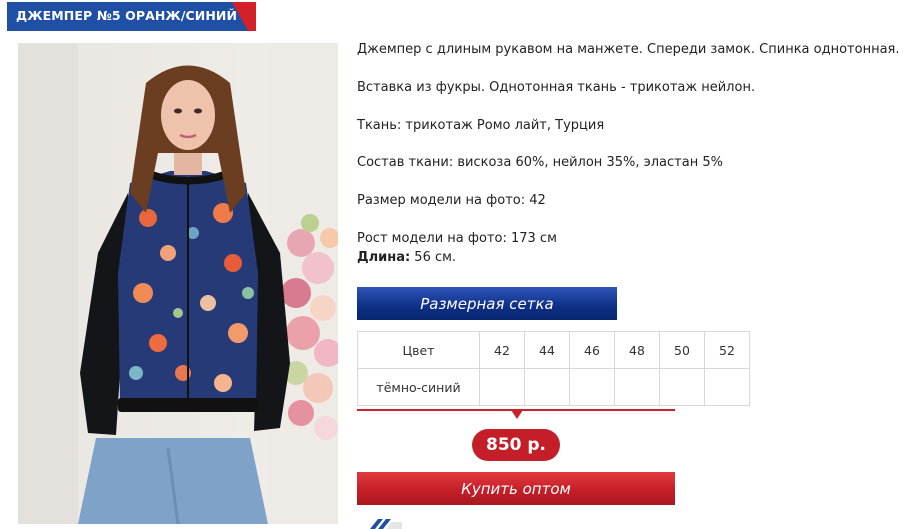 The width and height of the screenshot is (907, 529). What do you see at coordinates (433, 257) in the screenshot?
I see `length-value: 56 см.` at bounding box center [433, 257].